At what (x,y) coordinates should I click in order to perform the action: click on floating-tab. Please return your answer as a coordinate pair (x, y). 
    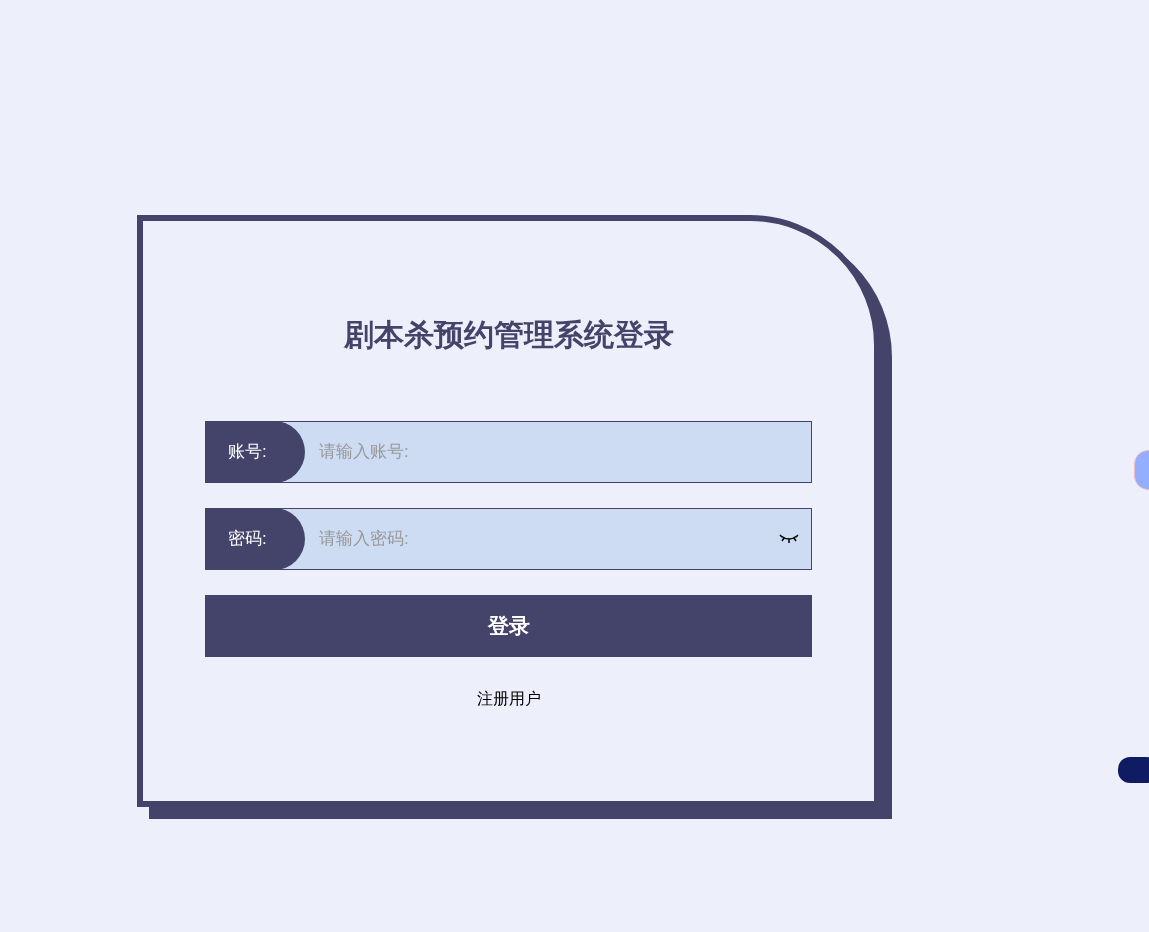
    Looking at the image, I should click on (1133, 770).